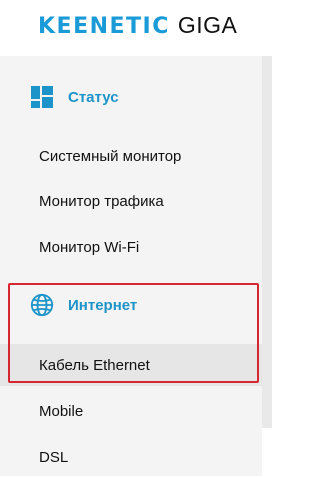 The image size is (320, 477). I want to click on menu-item-mobile: Mobile, so click(131, 411).